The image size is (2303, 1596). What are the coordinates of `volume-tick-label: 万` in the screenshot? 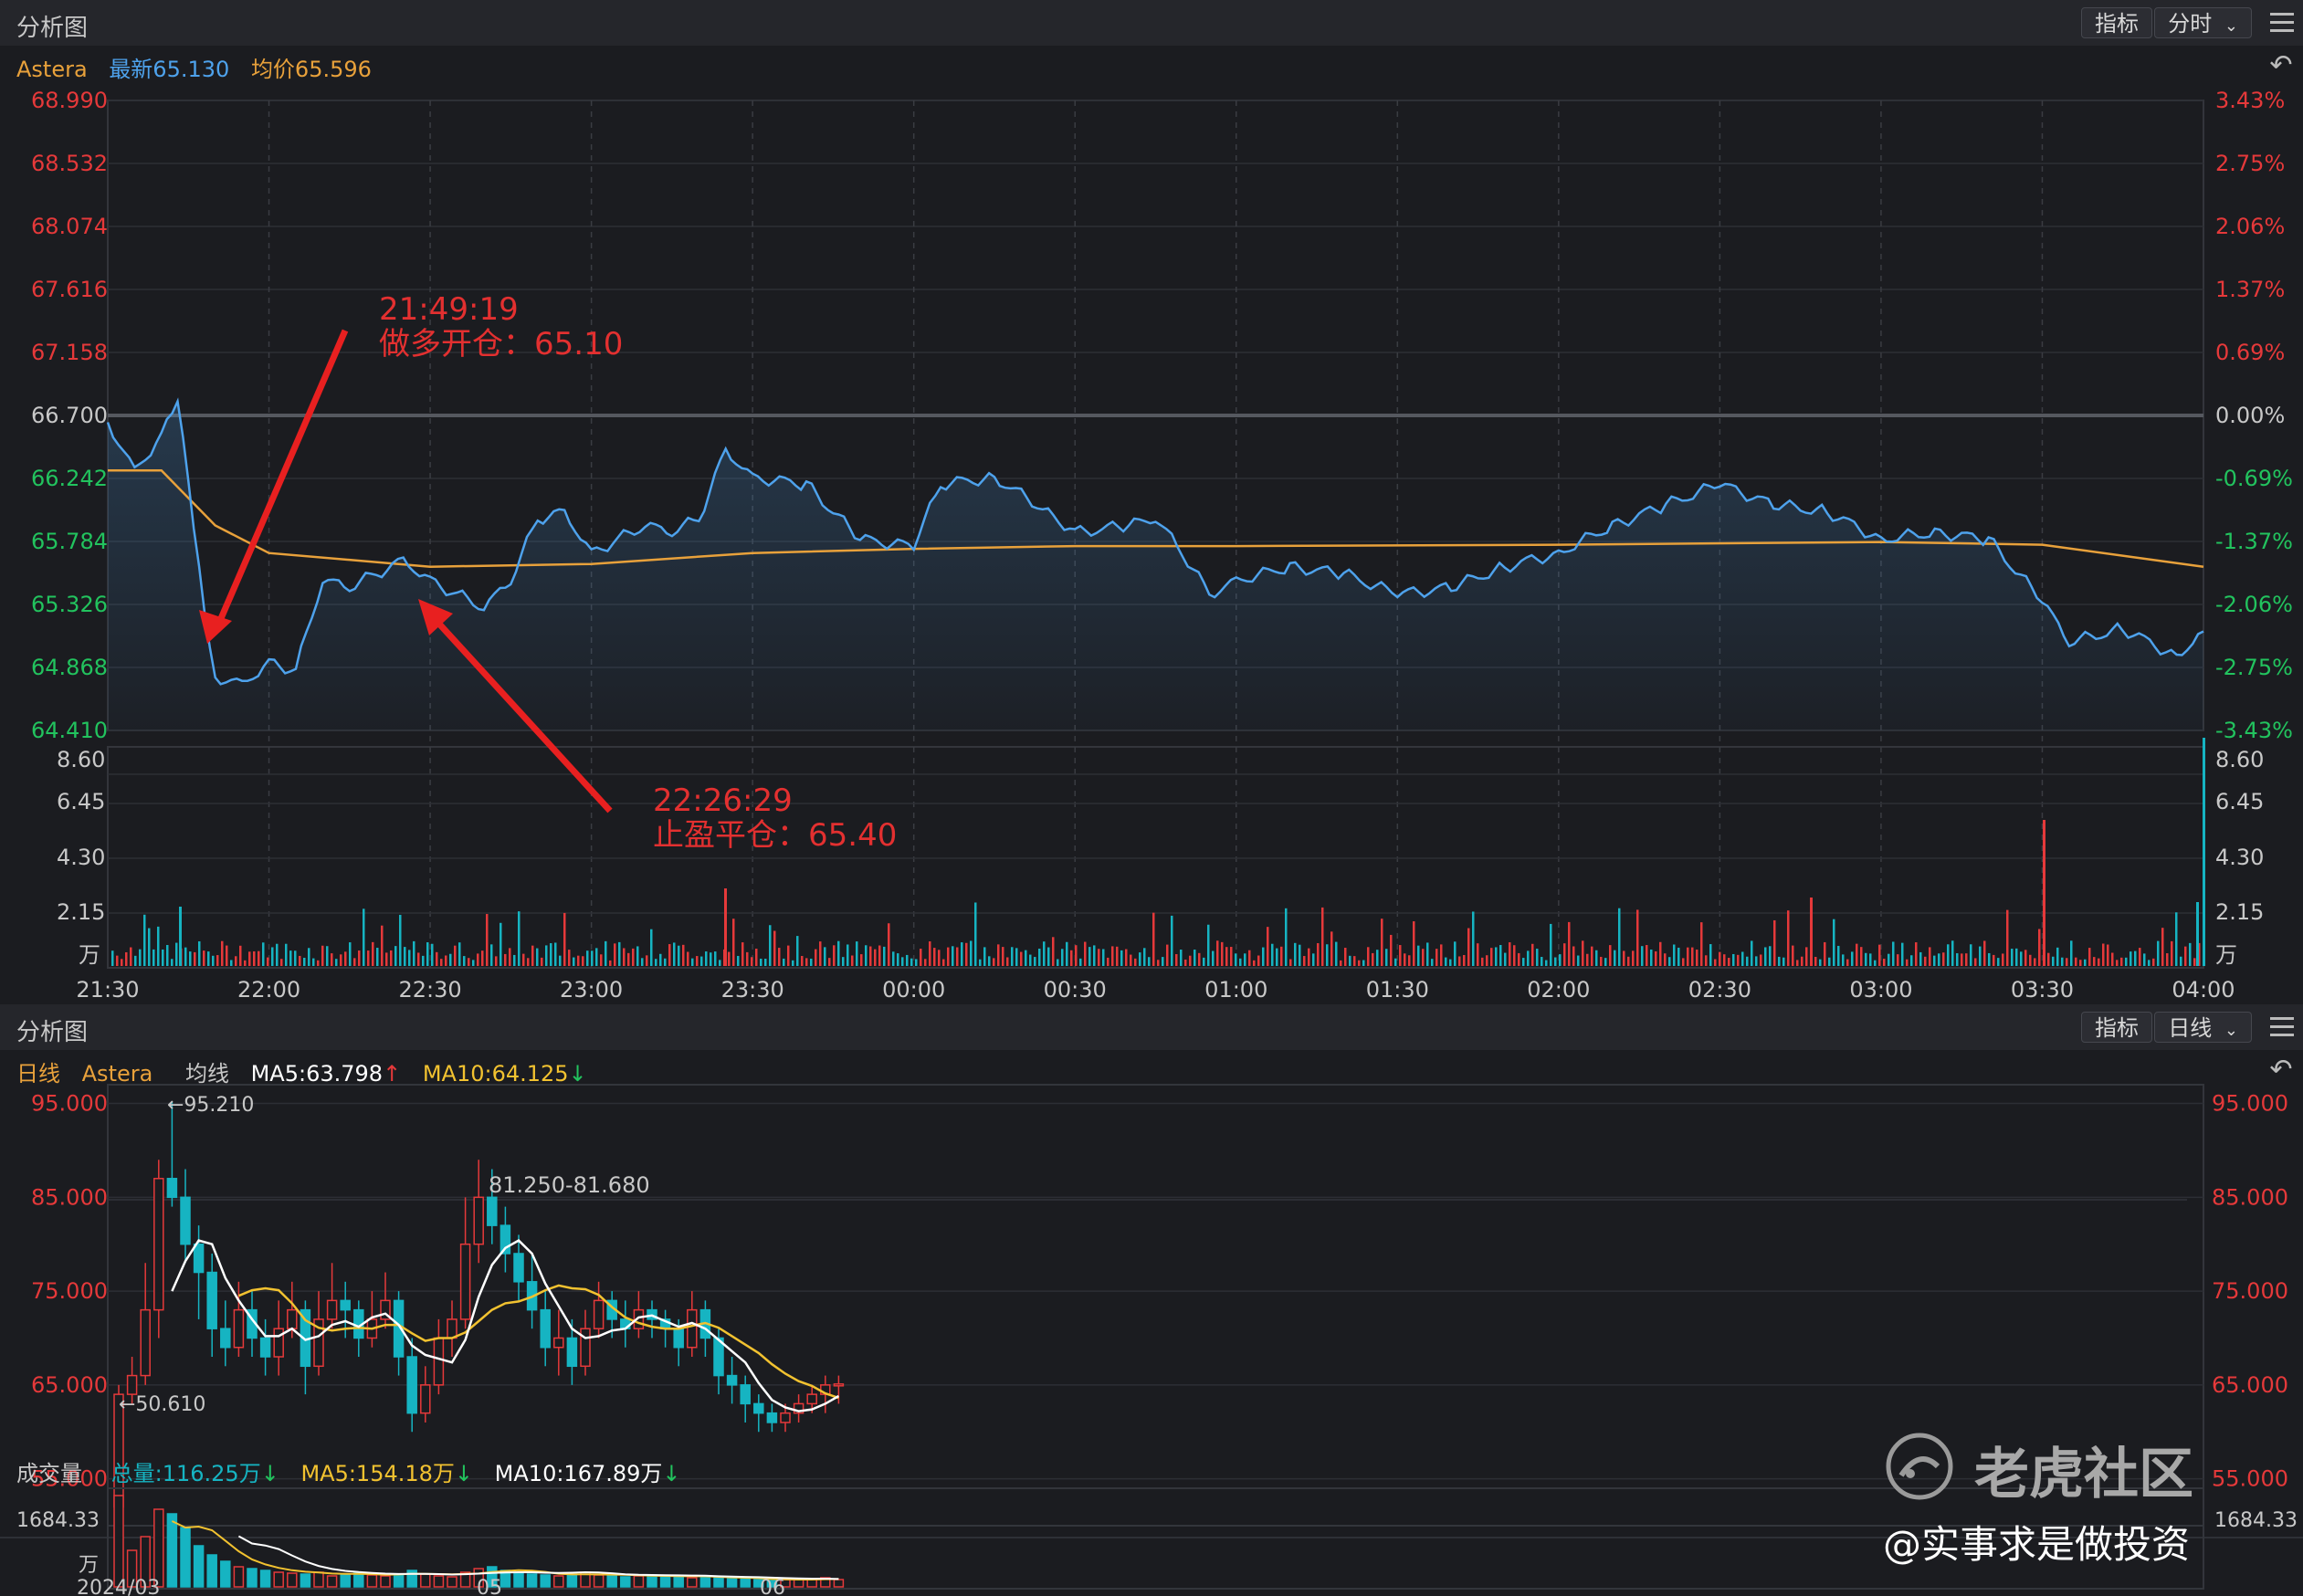 It's located at (89, 955).